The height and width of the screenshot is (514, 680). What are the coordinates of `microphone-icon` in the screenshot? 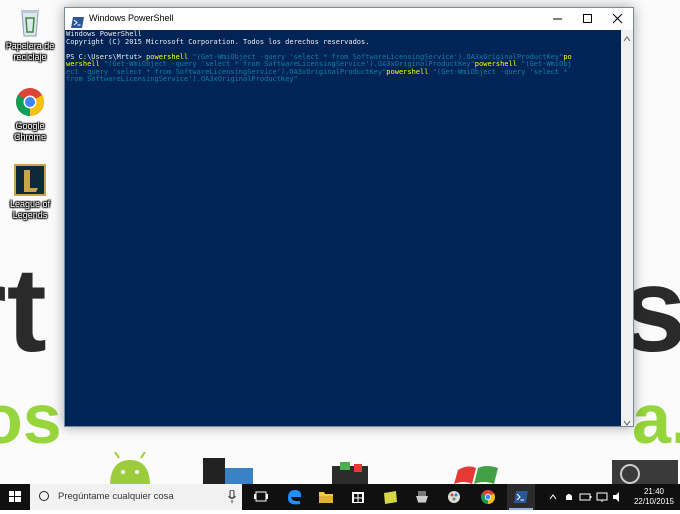 It's located at (232, 496).